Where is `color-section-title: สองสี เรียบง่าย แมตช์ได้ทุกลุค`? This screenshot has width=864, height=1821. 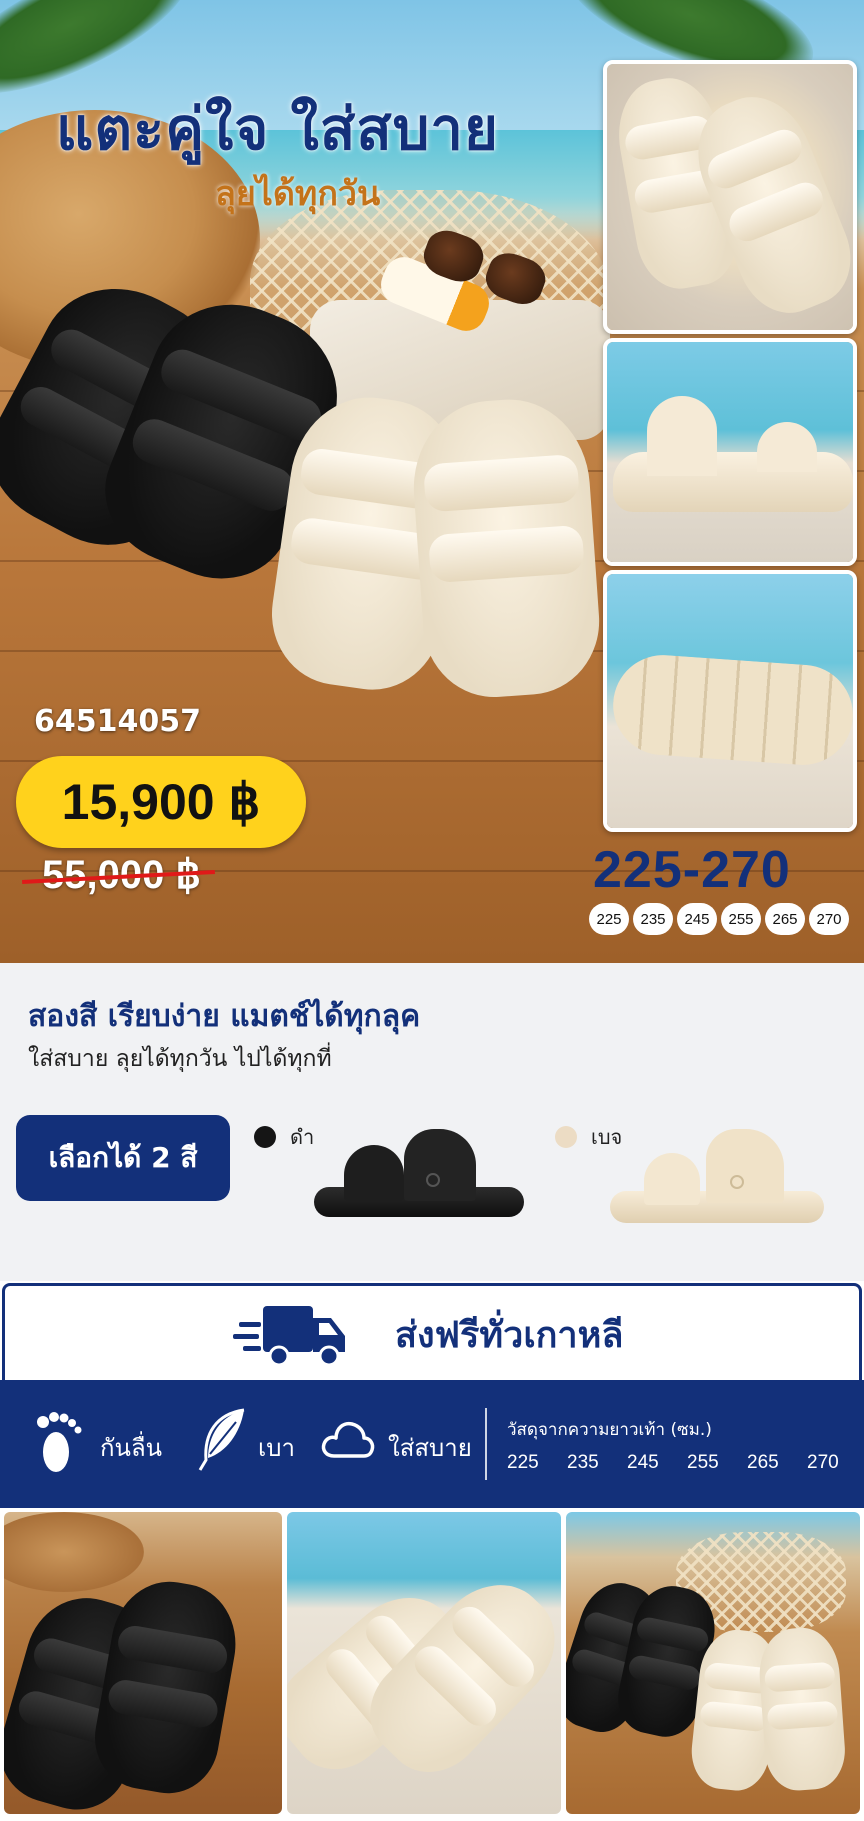 color-section-title: สองสี เรียบง่าย แมตช์ได้ทุกลุค is located at coordinates (224, 1016).